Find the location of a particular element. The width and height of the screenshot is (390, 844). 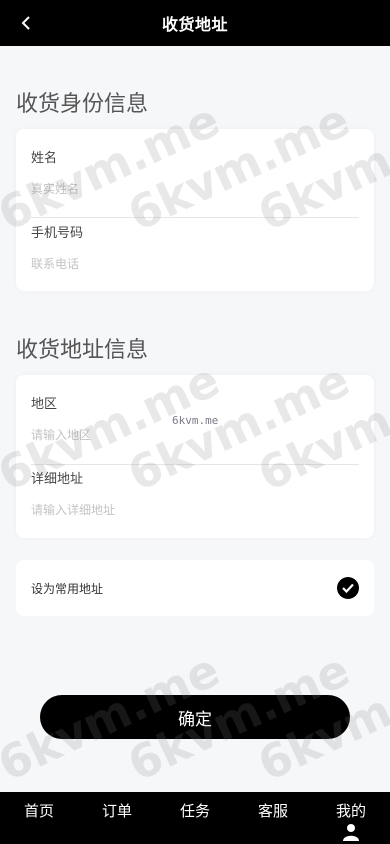

tab-orders: 订单 is located at coordinates (117, 818).